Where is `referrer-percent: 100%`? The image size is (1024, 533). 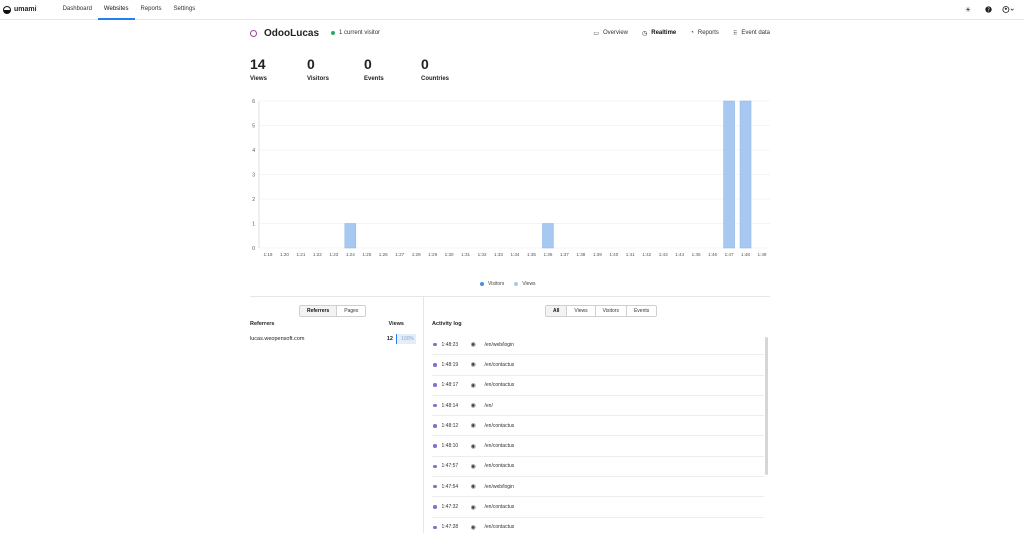
referrer-percent: 100% is located at coordinates (406, 339).